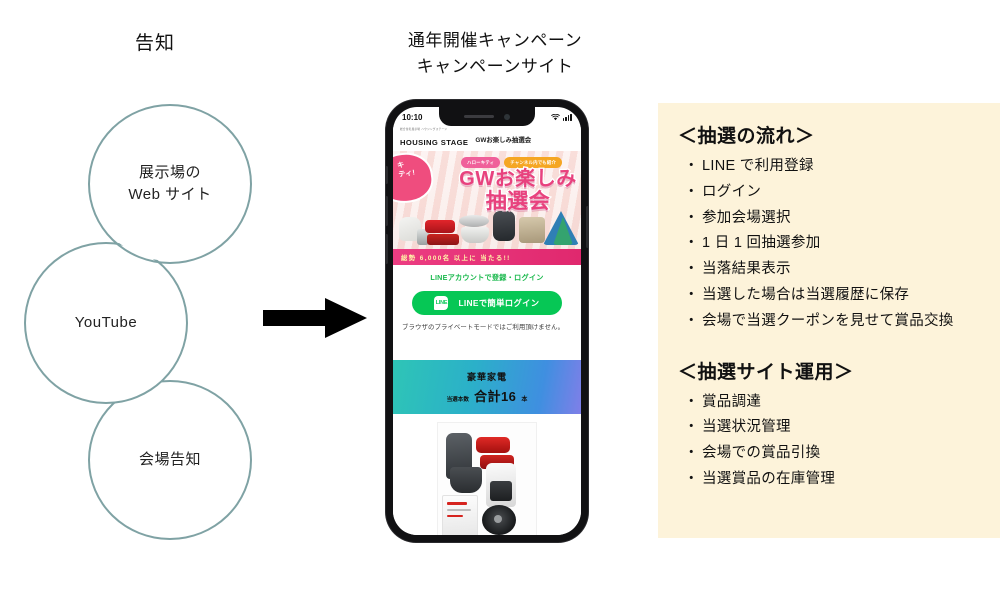 The width and height of the screenshot is (1000, 600). I want to click on phone-notch, so click(487, 116).